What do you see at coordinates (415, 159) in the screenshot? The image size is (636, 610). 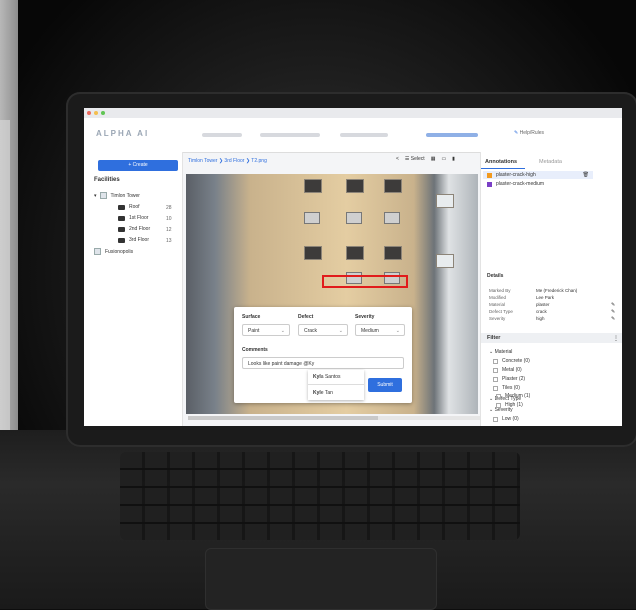 I see `select-tool: ☰ Select` at bounding box center [415, 159].